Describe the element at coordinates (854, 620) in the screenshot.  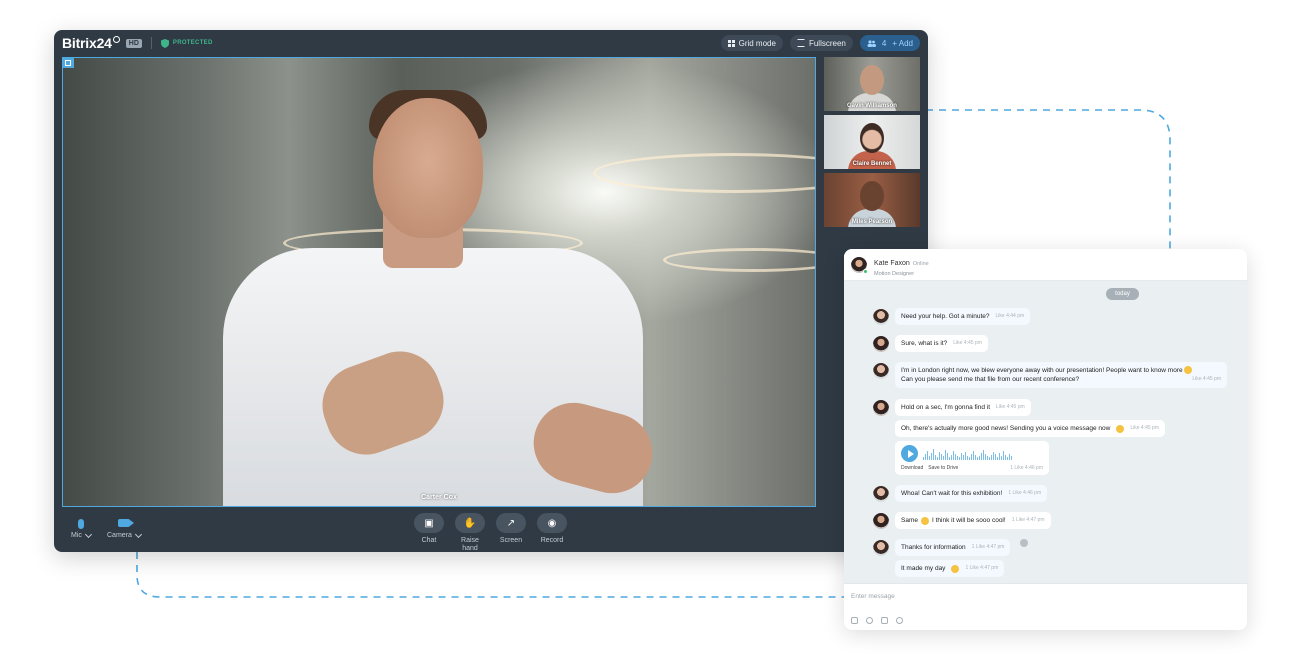
I see `attach-icon` at that location.